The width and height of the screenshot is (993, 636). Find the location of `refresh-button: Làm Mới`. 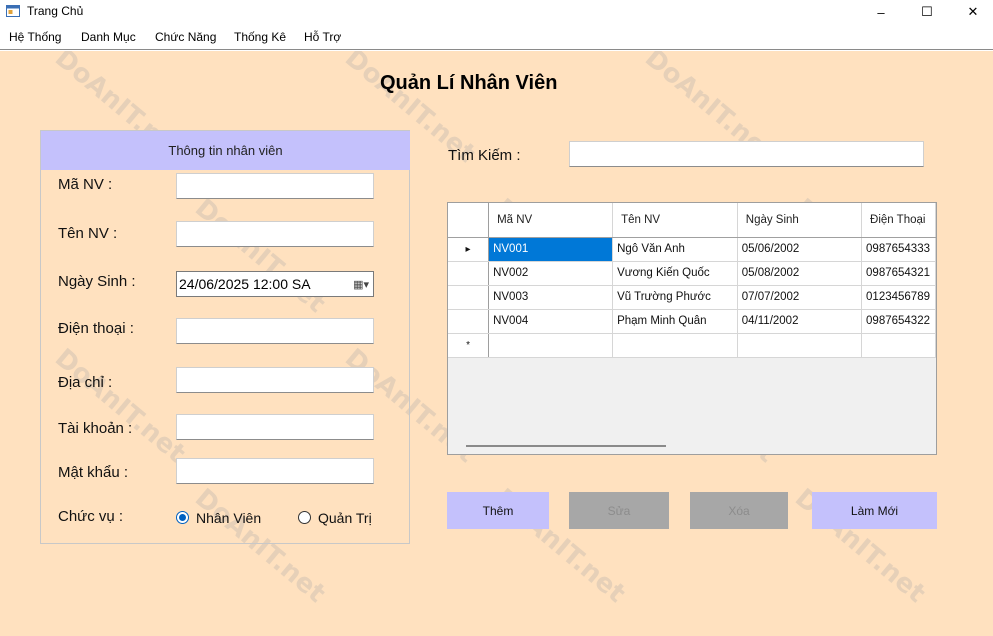

refresh-button: Làm Mới is located at coordinates (874, 510).